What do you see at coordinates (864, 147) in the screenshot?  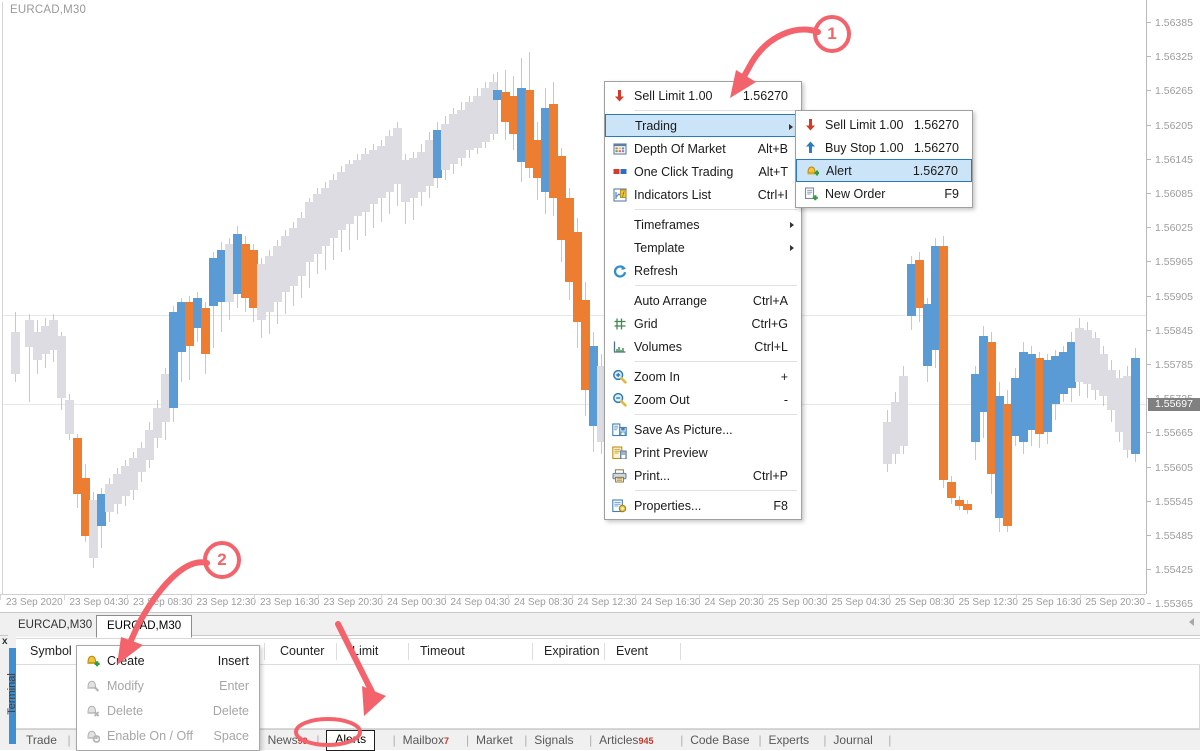 I see `menu-item-label: Buy Stop 1.00` at bounding box center [864, 147].